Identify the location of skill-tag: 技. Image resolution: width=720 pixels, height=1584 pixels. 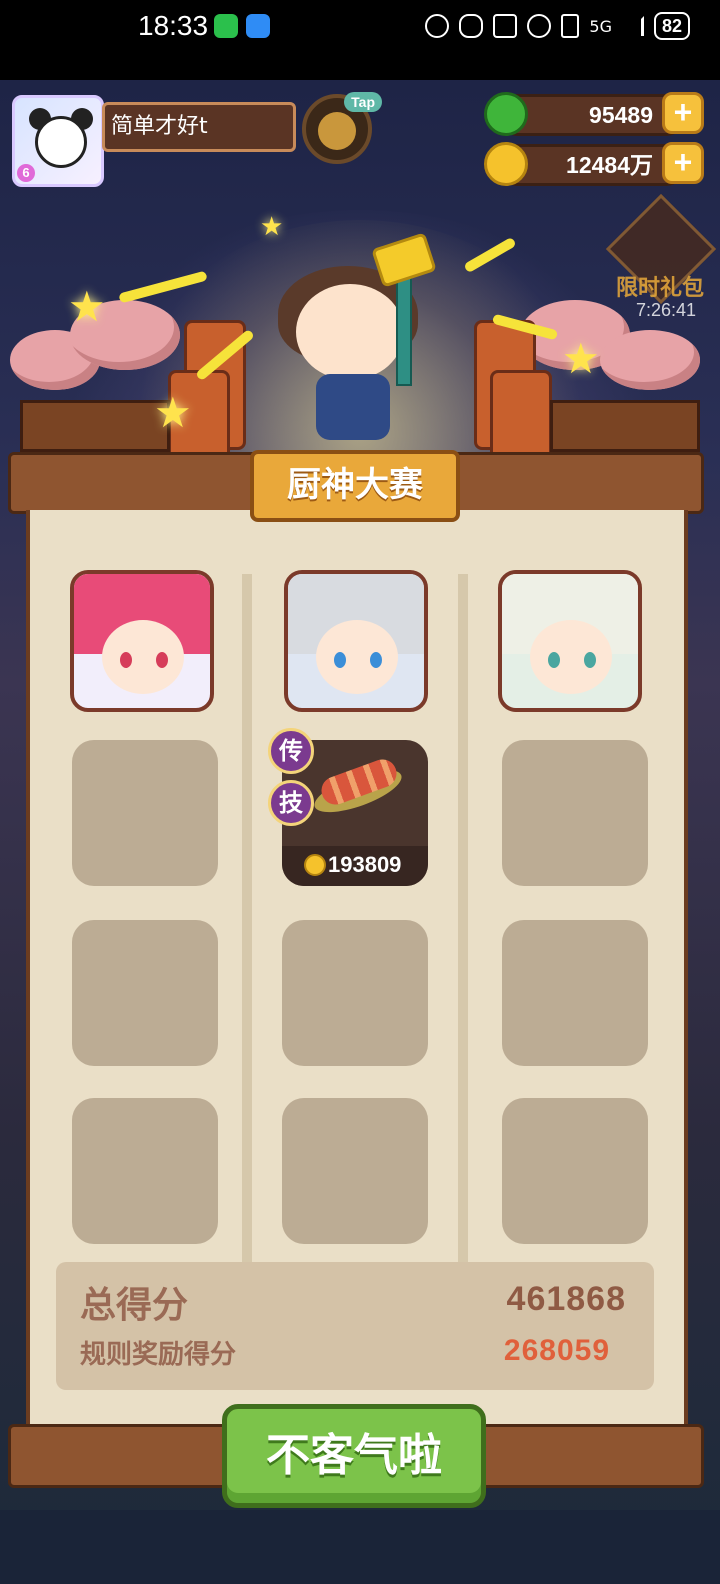
(291, 803).